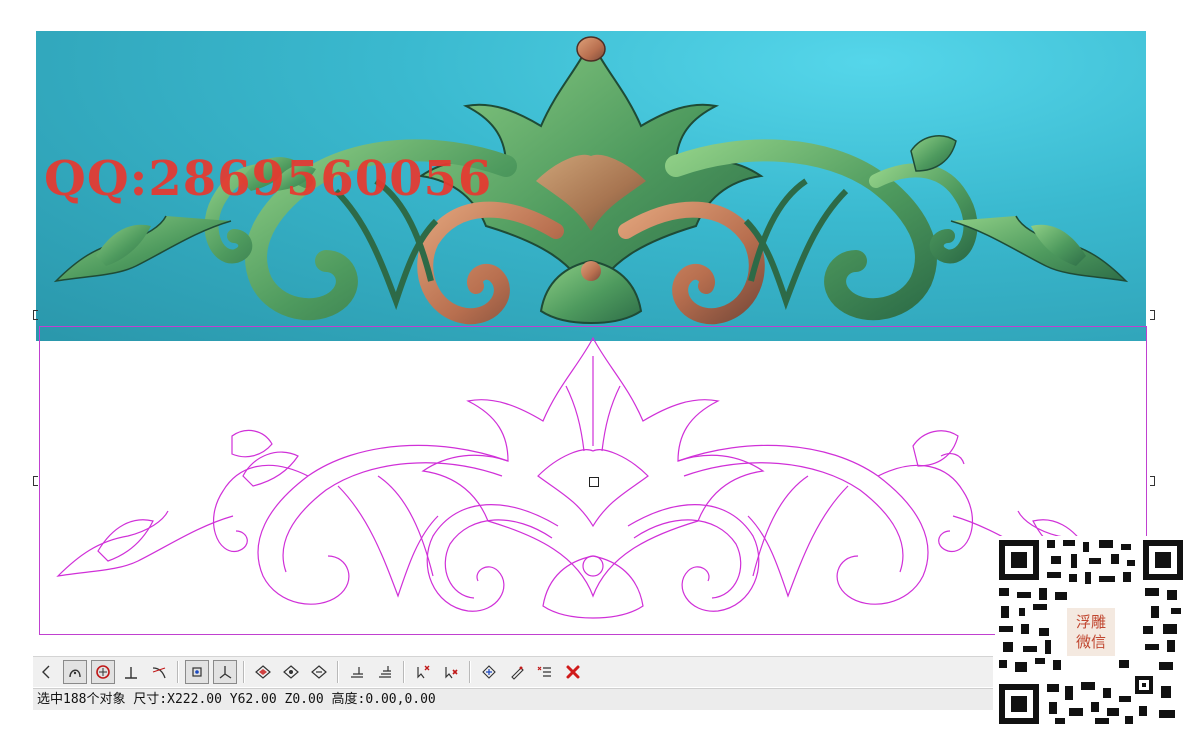 Image resolution: width=1188 pixels, height=729 pixels. I want to click on qr-badge-line1: 浮雕, so click(1090, 622).